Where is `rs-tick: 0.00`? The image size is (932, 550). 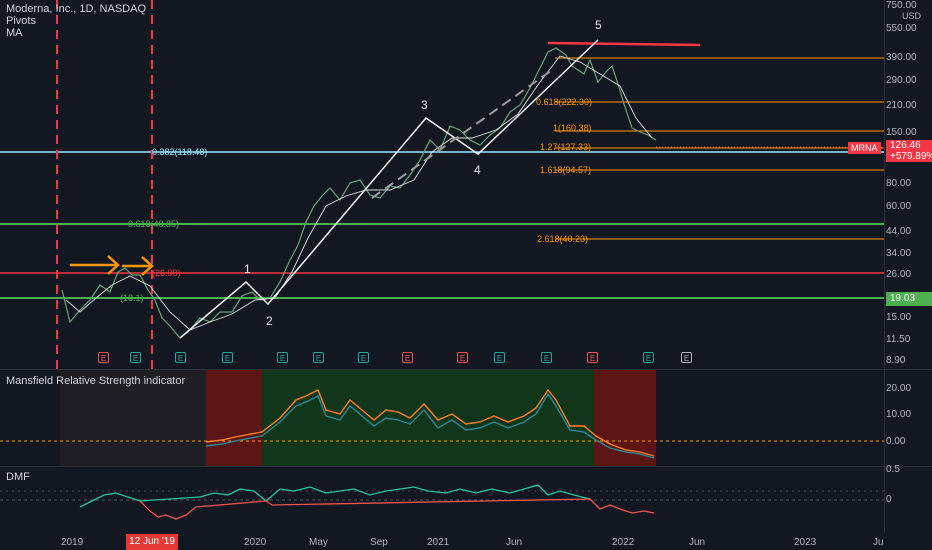
rs-tick: 0.00 is located at coordinates (896, 441).